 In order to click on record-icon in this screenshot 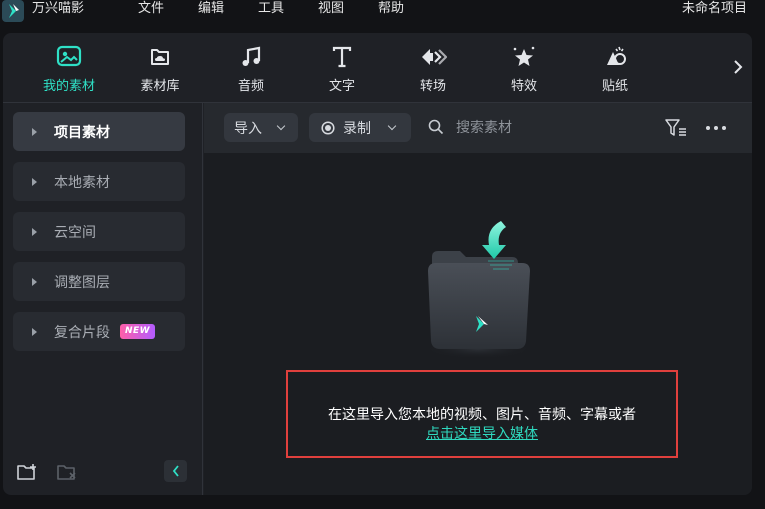, I will do `click(328, 127)`.